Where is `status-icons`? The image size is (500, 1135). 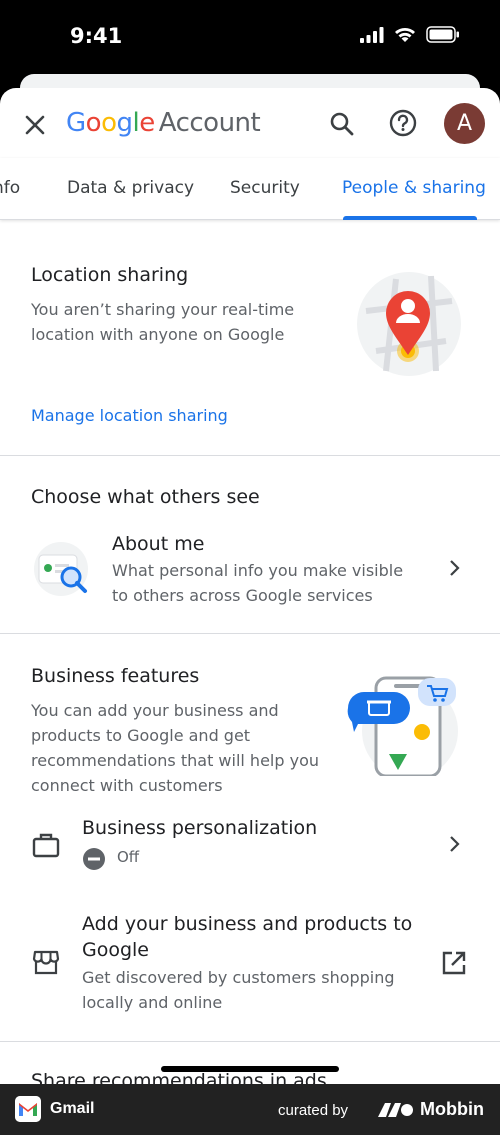
status-icons is located at coordinates (410, 34).